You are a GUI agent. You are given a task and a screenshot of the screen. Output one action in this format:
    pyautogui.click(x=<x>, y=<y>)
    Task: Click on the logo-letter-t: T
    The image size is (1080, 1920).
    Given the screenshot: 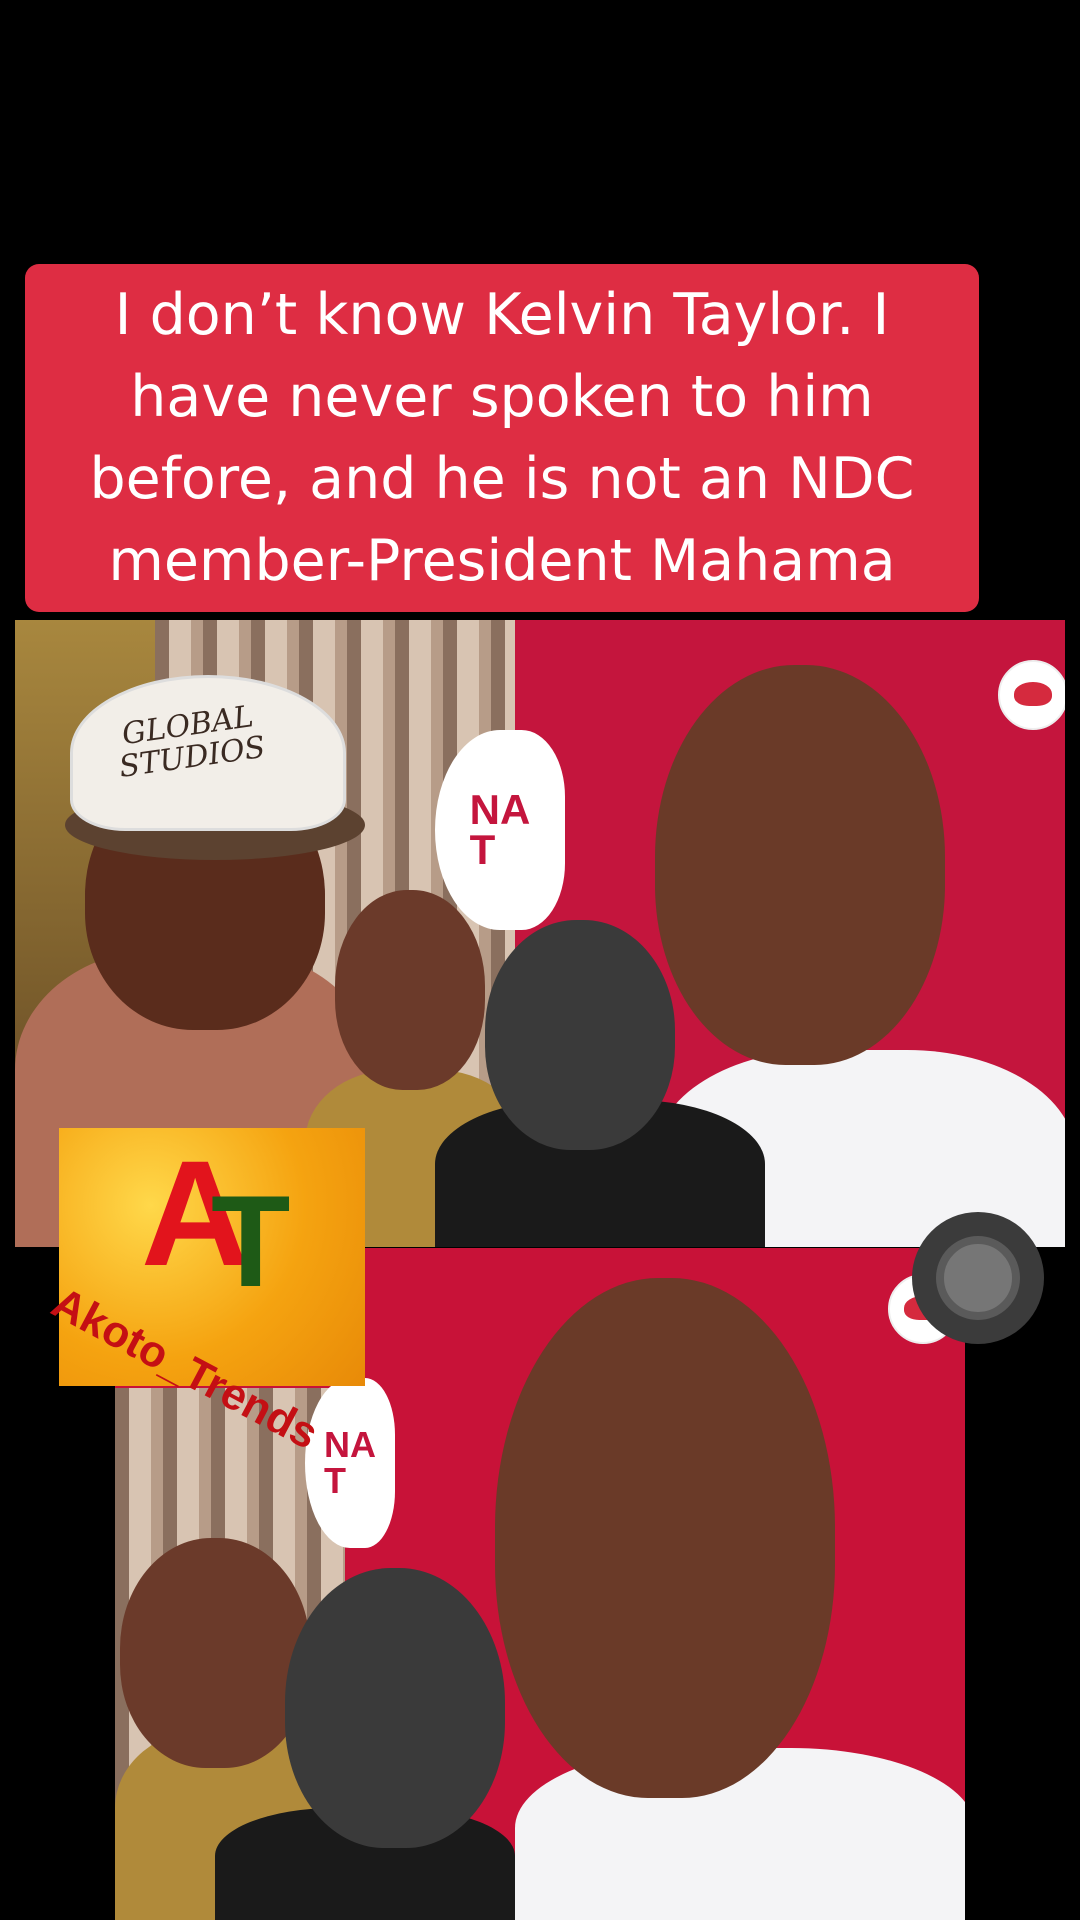 What is the action you would take?
    pyautogui.click(x=251, y=1241)
    